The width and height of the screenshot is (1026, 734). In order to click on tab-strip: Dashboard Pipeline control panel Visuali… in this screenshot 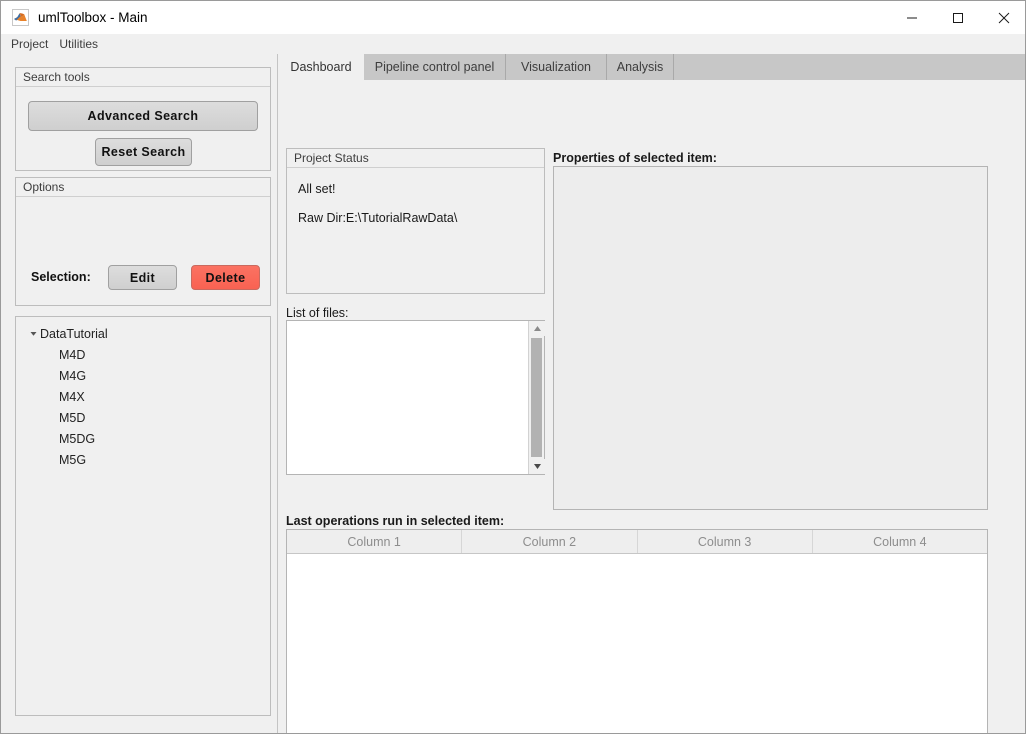, I will do `click(652, 67)`.